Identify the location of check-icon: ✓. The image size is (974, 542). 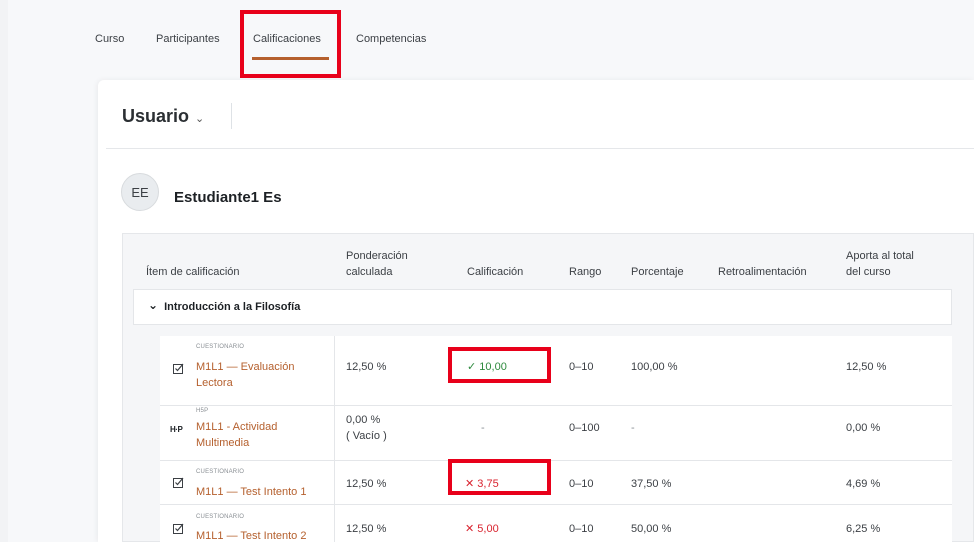
(472, 367).